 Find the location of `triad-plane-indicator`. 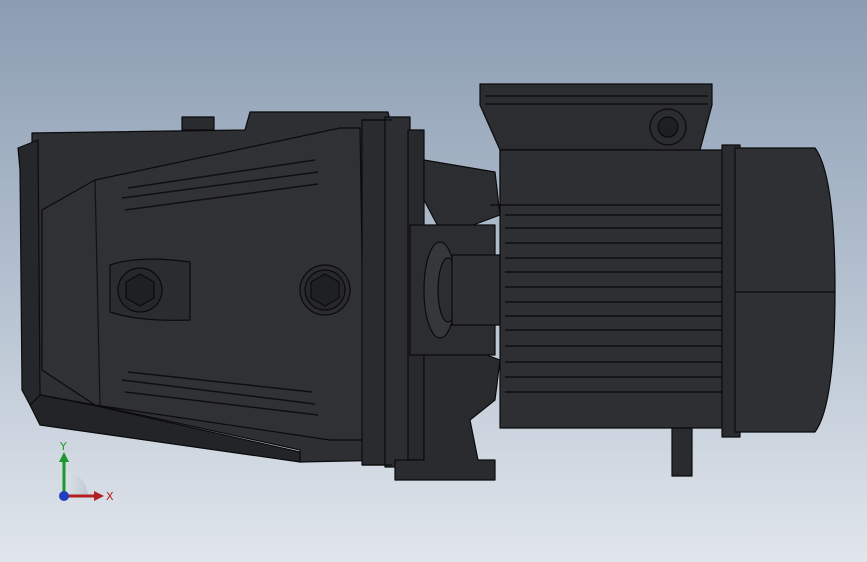

triad-plane-indicator is located at coordinates (76, 484).